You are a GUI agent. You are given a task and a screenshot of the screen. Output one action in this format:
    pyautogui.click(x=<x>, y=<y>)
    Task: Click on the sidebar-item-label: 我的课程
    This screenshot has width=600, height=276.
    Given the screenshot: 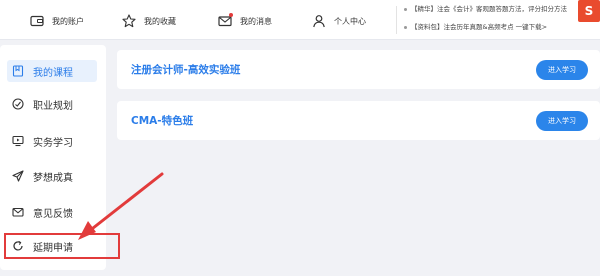 What is the action you would take?
    pyautogui.click(x=53, y=73)
    